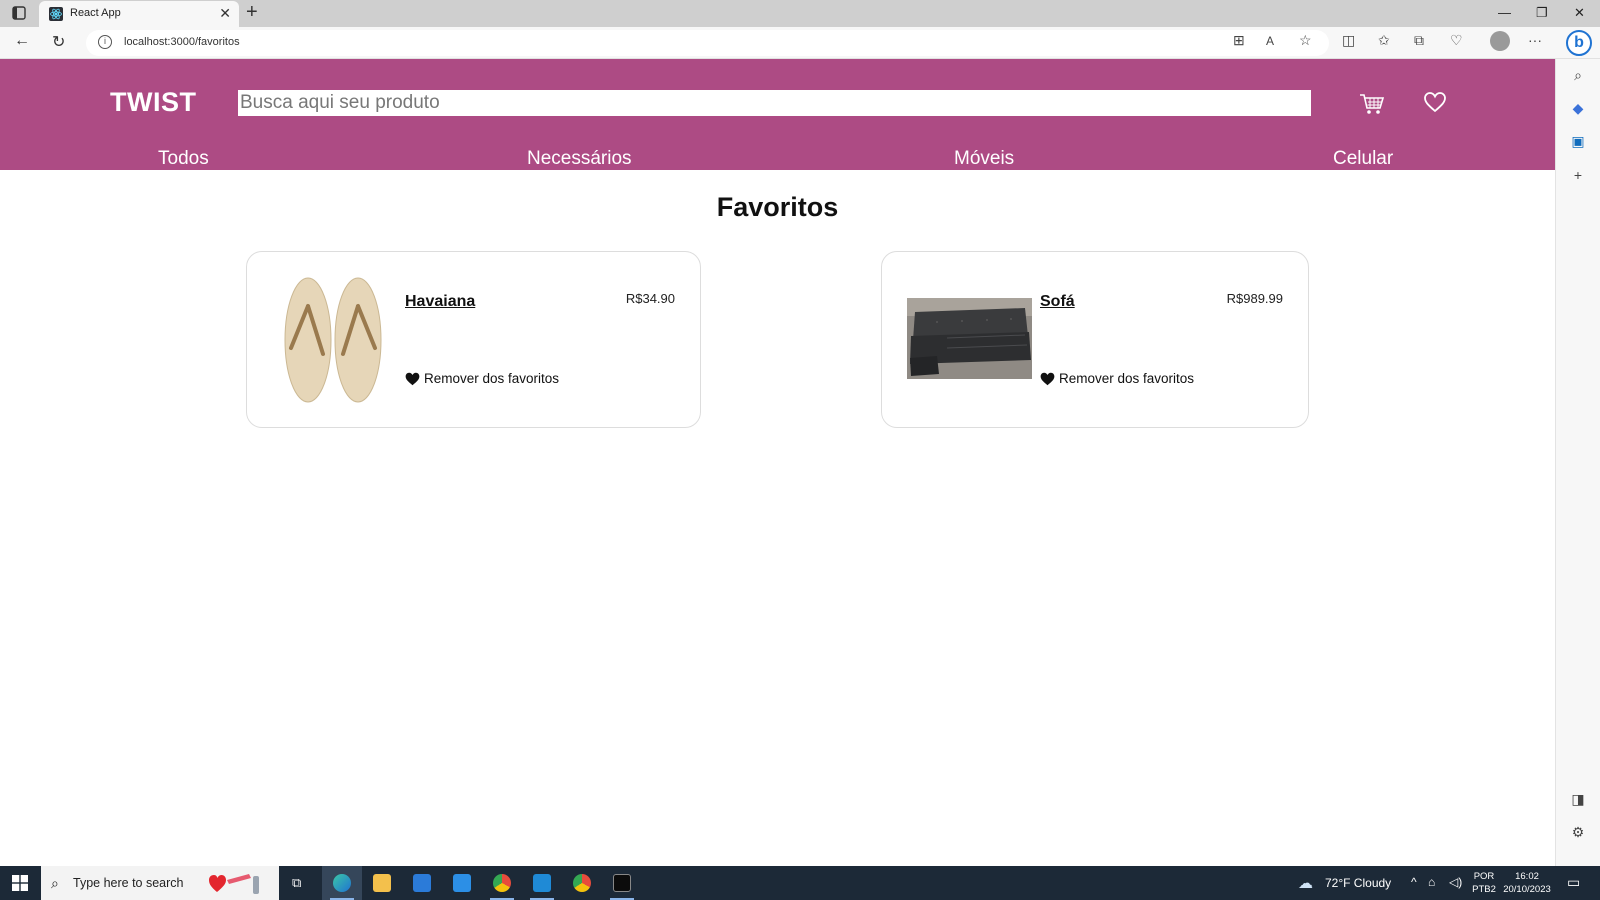 The image size is (1600, 900). Describe the element at coordinates (1579, 43) in the screenshot. I see `bing-copilot-icon: b` at that location.